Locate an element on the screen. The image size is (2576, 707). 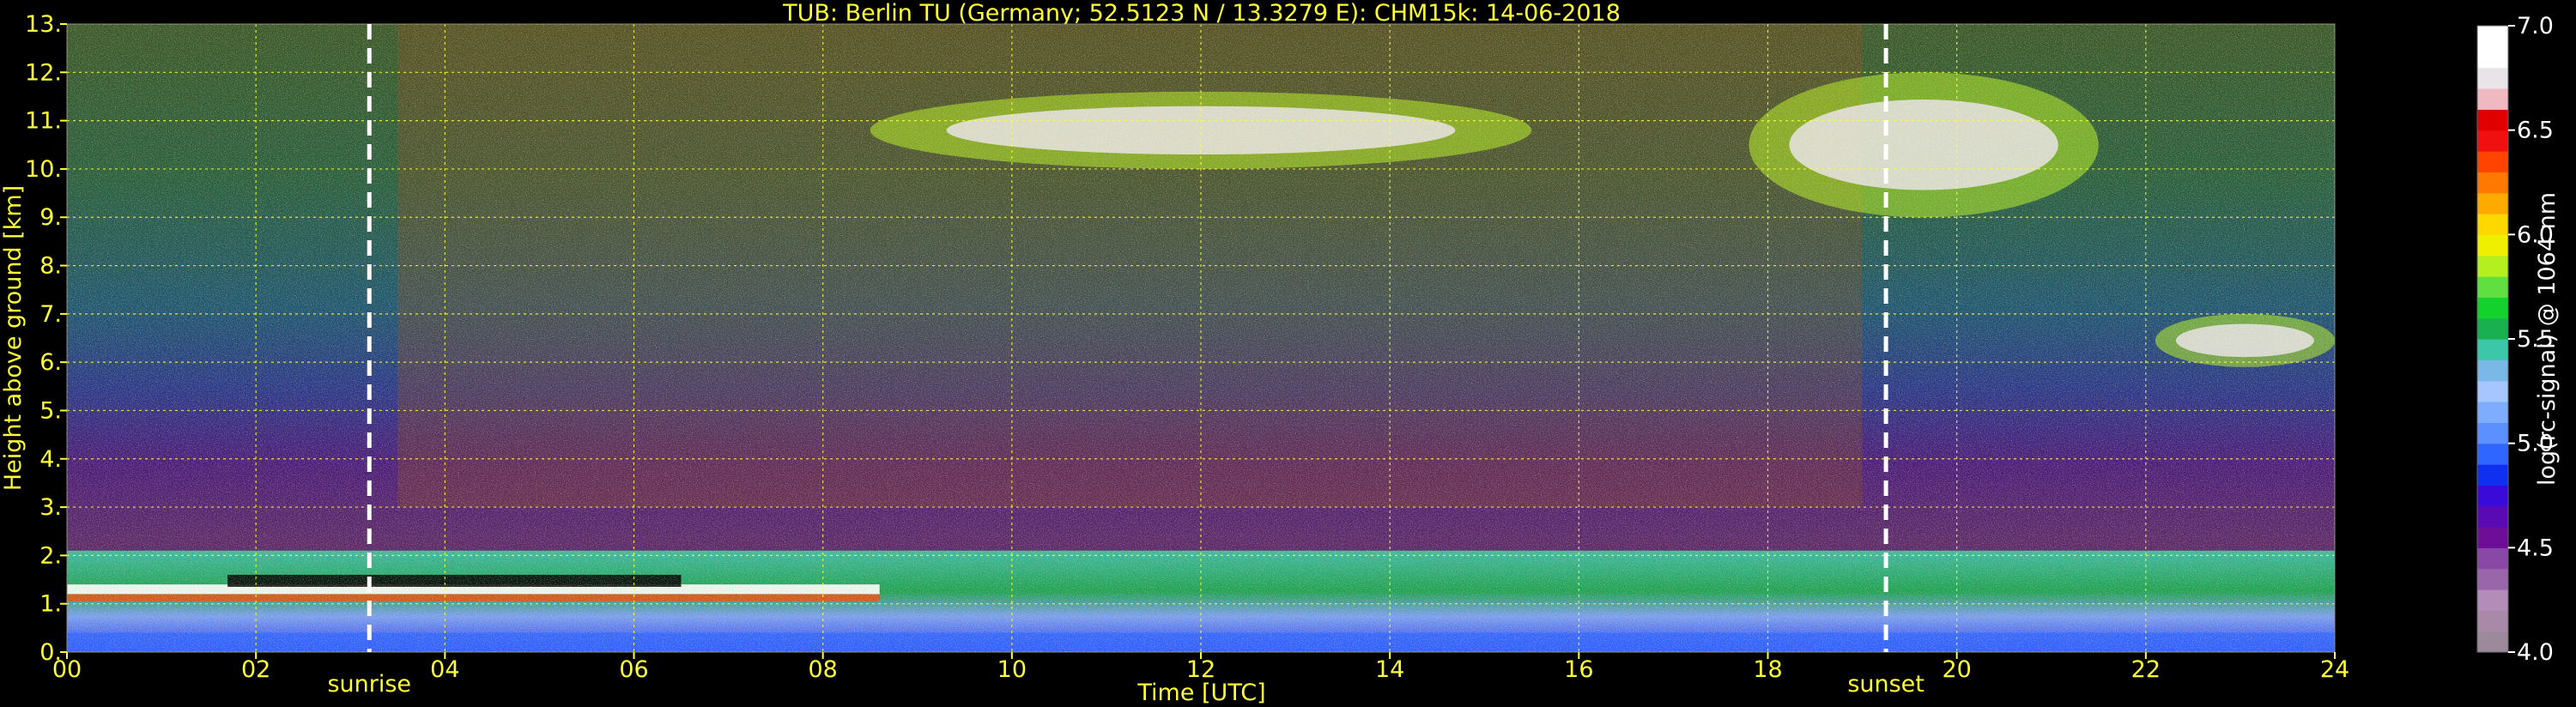
y-tick-label: 10. is located at coordinates (43, 170).